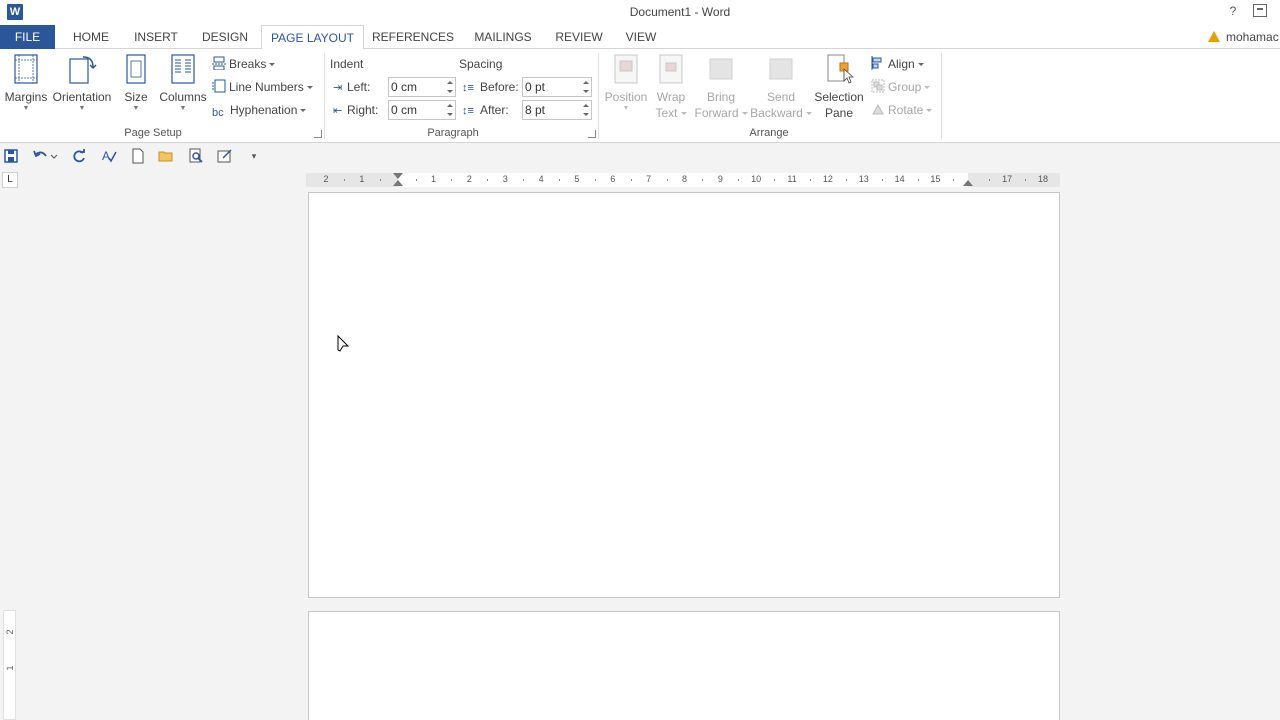 Image resolution: width=1280 pixels, height=720 pixels. What do you see at coordinates (839, 87) in the screenshot?
I see `selection-pane-button: Selection Pane` at bounding box center [839, 87].